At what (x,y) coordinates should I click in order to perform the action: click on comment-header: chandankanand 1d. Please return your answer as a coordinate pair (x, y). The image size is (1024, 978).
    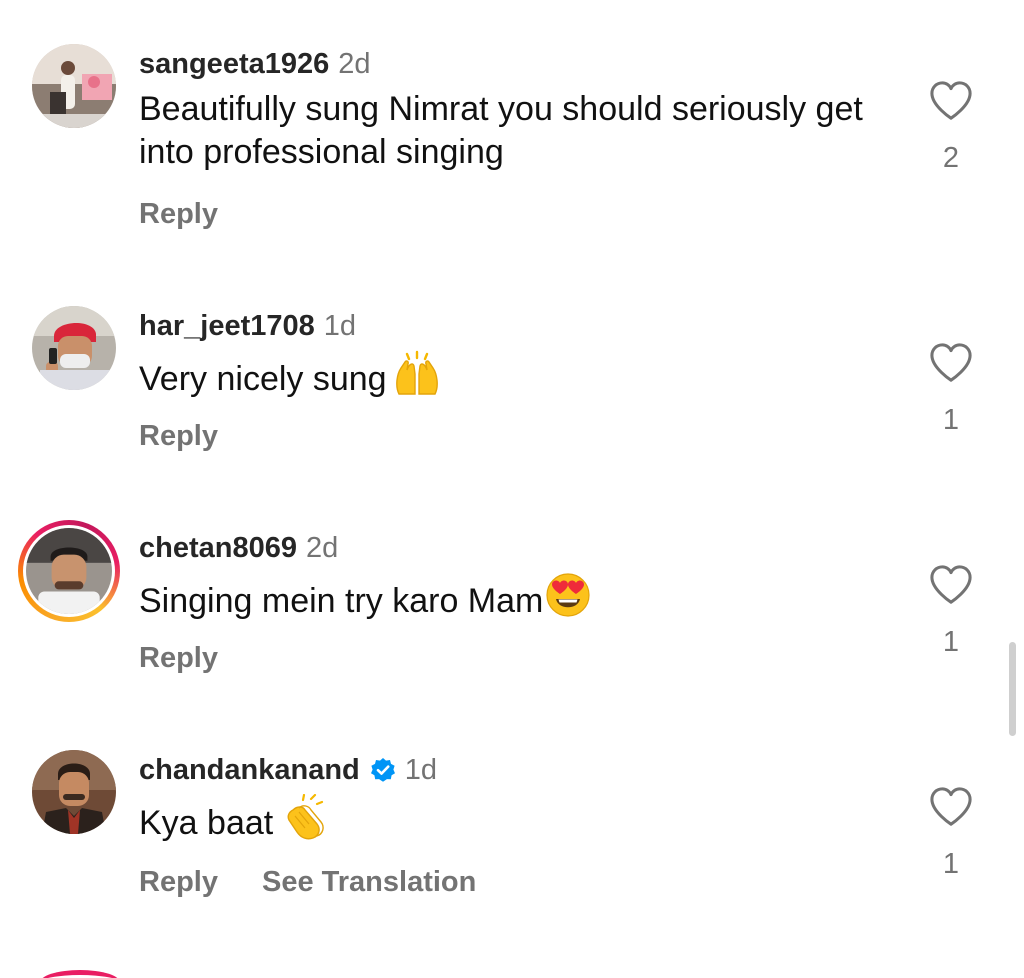
    Looking at the image, I should click on (288, 770).